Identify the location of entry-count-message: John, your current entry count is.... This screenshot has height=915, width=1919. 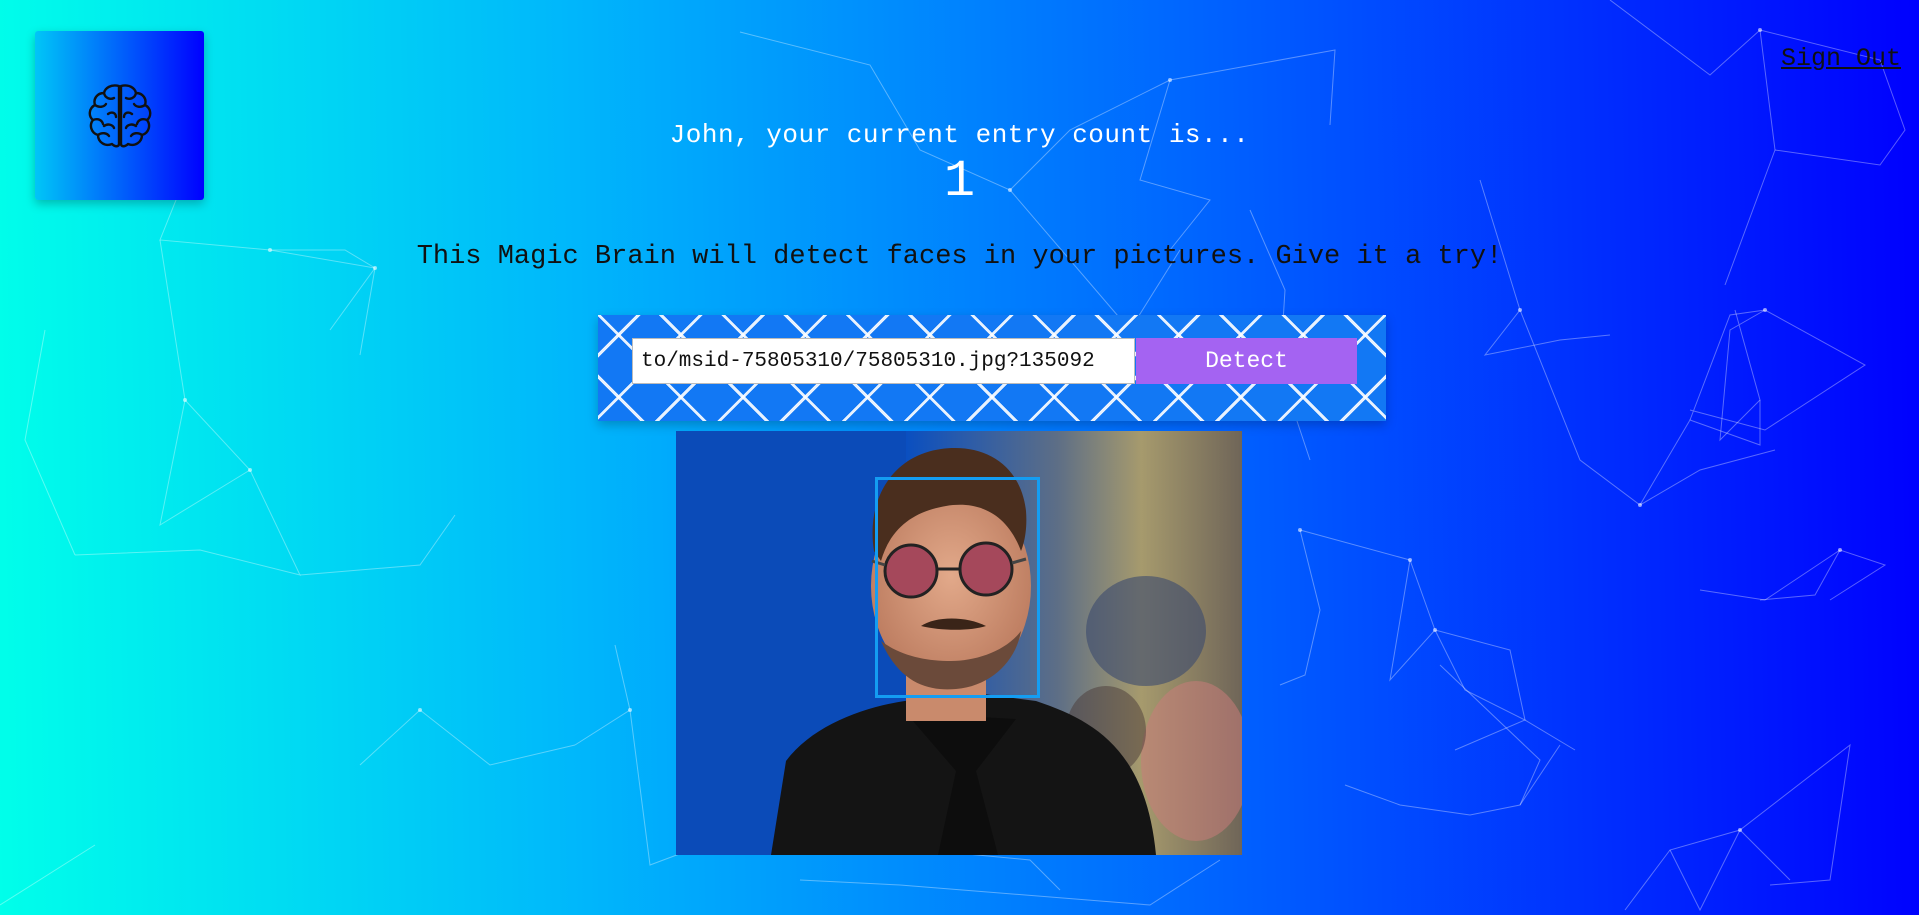
(959, 135).